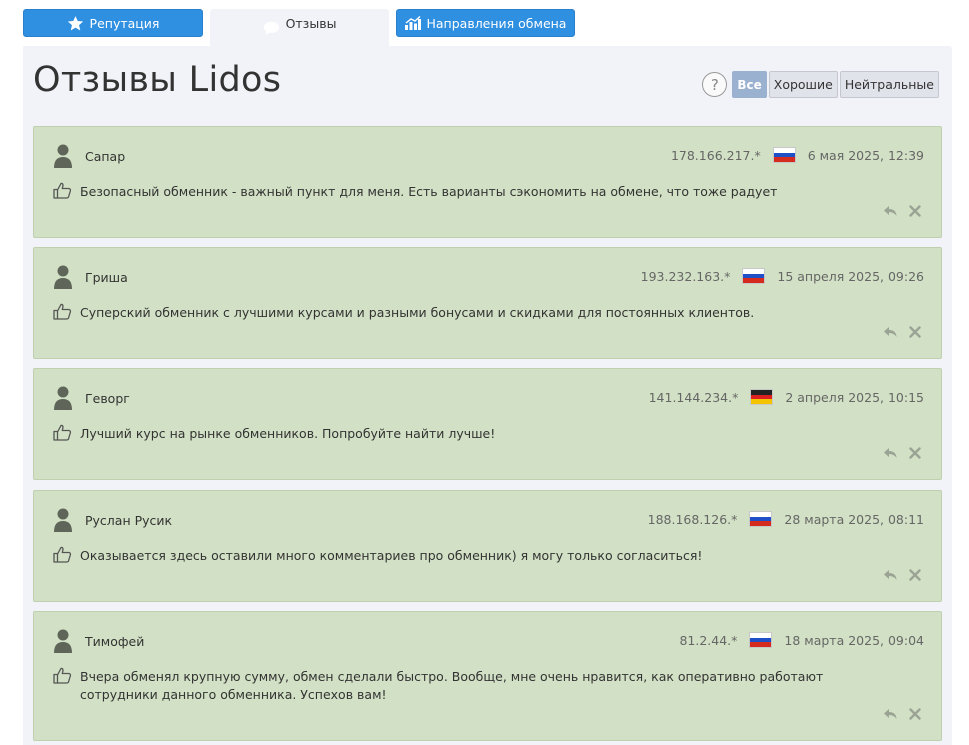 The height and width of the screenshot is (745, 969). What do you see at coordinates (692, 519) in the screenshot?
I see `review-ip: 188.168.126.*` at bounding box center [692, 519].